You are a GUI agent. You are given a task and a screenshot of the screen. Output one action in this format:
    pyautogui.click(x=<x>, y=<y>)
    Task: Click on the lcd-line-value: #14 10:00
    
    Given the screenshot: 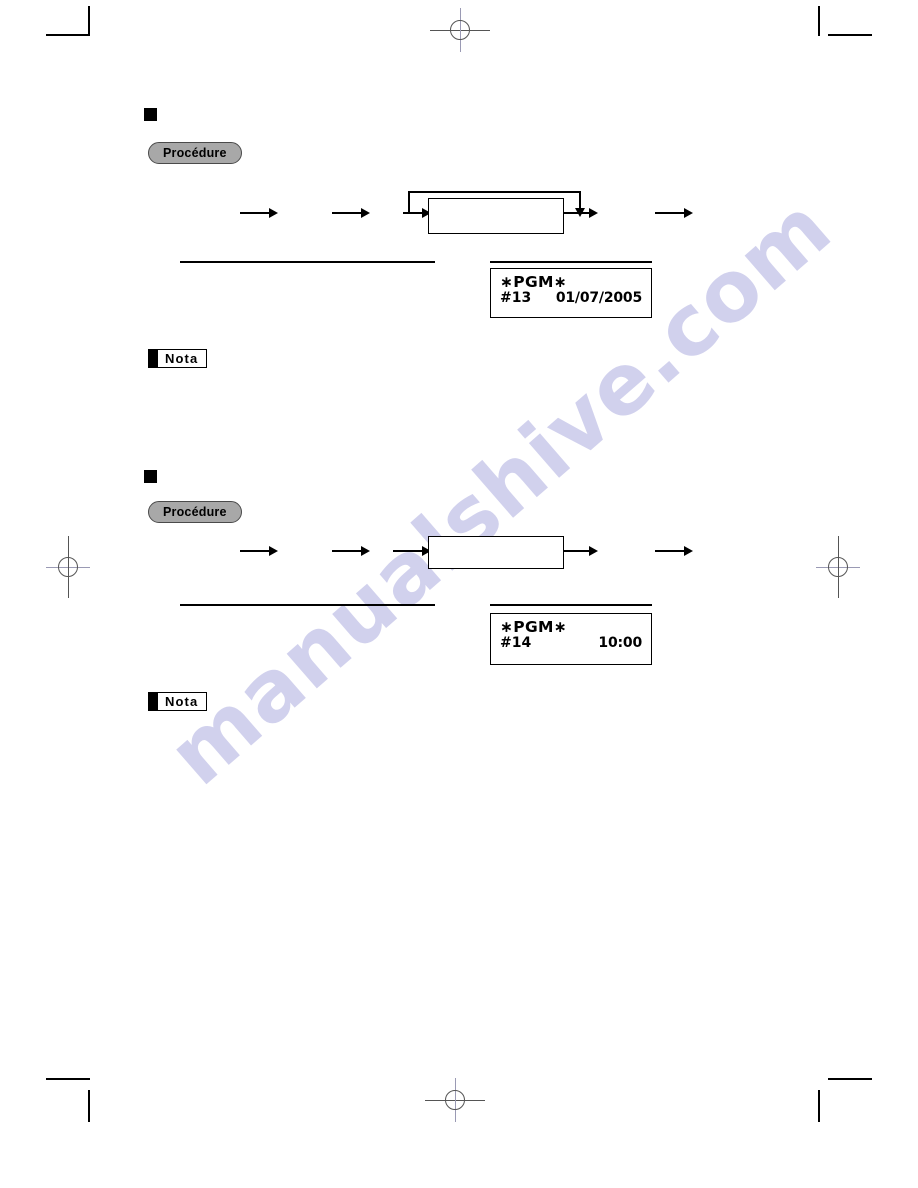 What is the action you would take?
    pyautogui.click(x=571, y=644)
    